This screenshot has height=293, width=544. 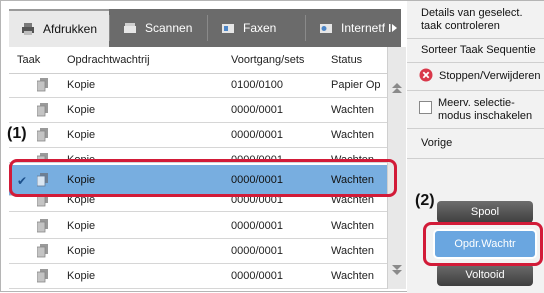 I want to click on spool-label: Spool, so click(x=485, y=212).